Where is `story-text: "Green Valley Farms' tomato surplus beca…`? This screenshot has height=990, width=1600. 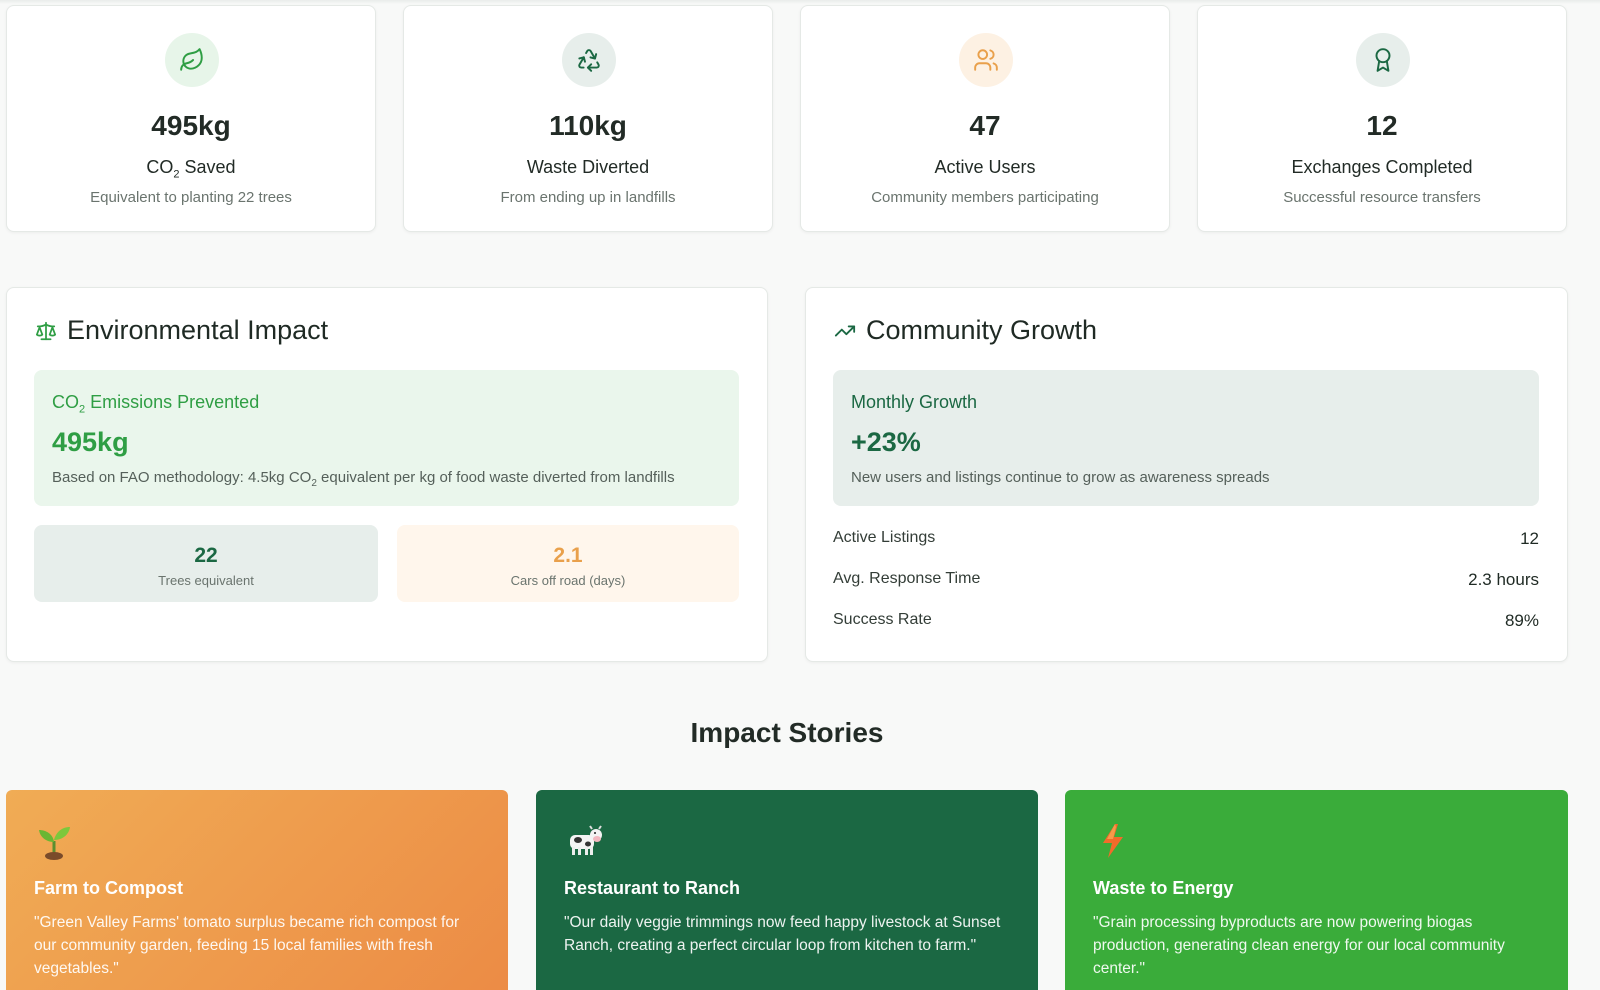 story-text: "Green Valley Farms' tomato surplus beca… is located at coordinates (247, 945).